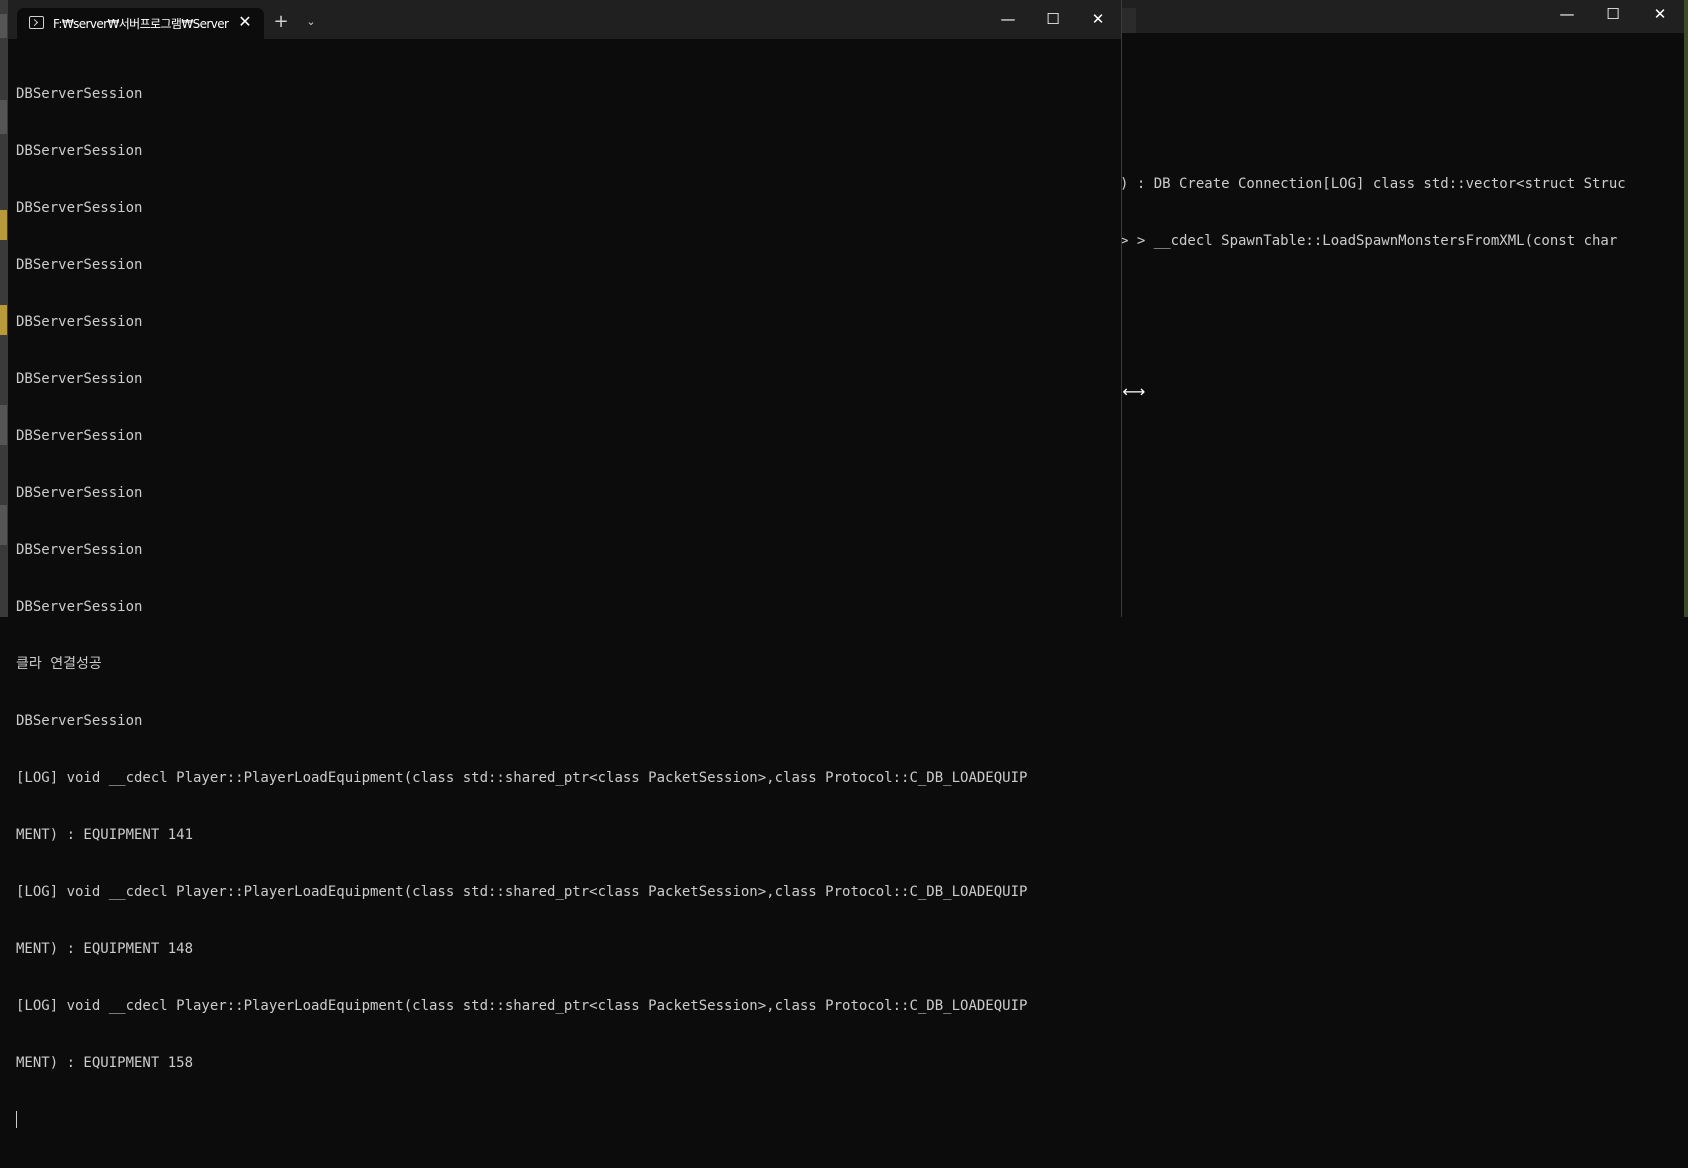  I want to click on background-titlebar: — ☐ ✕, so click(1402, 16).